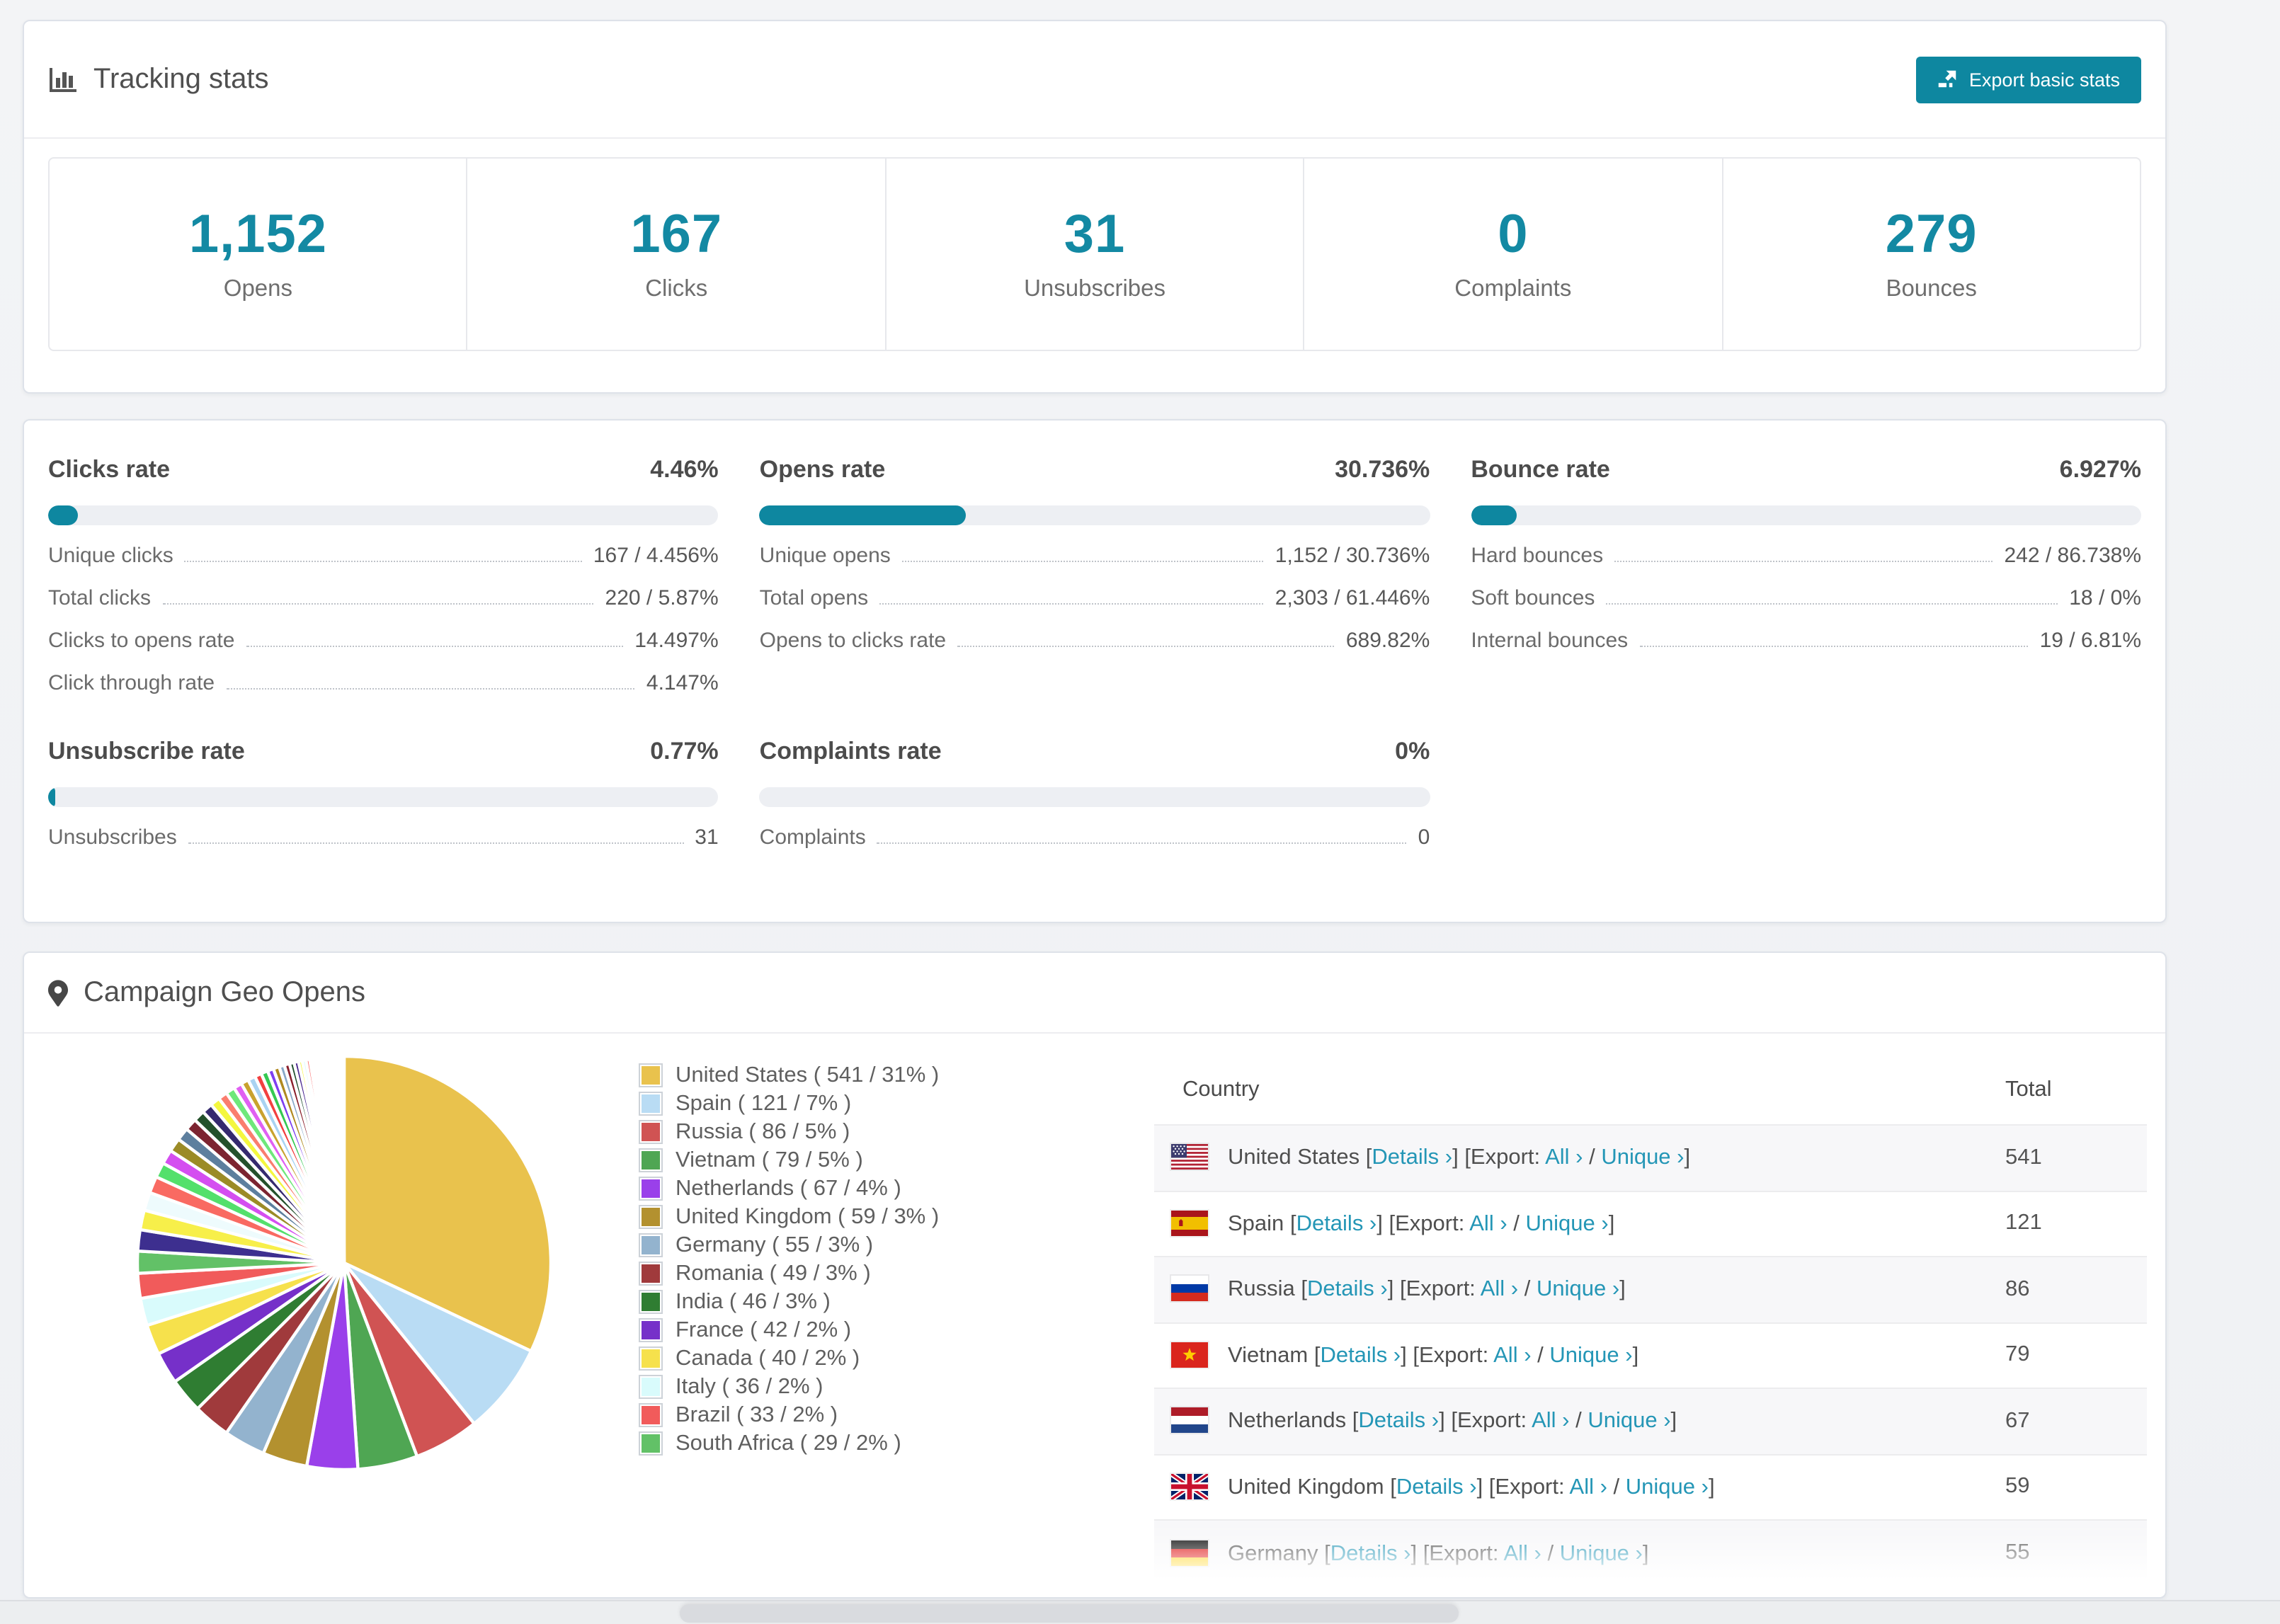 Image resolution: width=2280 pixels, height=1624 pixels. I want to click on total-value: 79, so click(2017, 1354).